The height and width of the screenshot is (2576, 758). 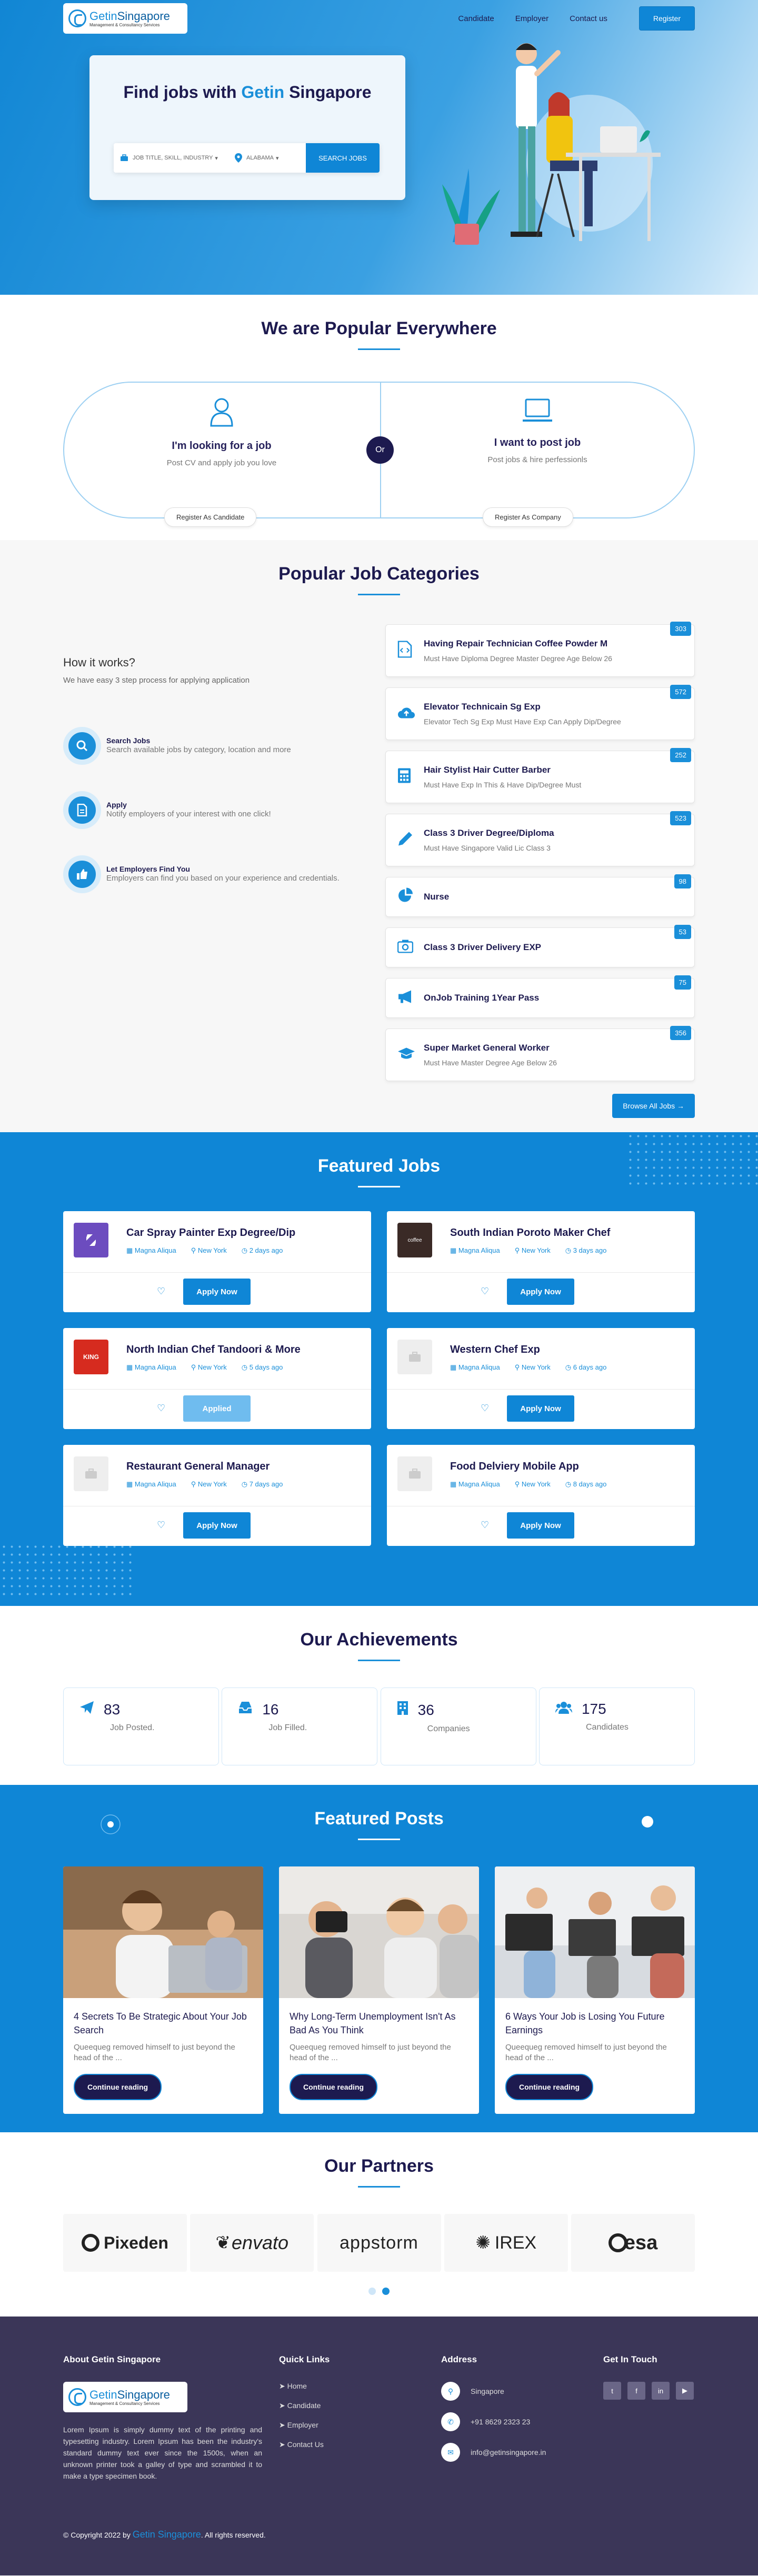 What do you see at coordinates (522, 2452) in the screenshot?
I see `email-row: ✉ info@getinsingapore.in` at bounding box center [522, 2452].